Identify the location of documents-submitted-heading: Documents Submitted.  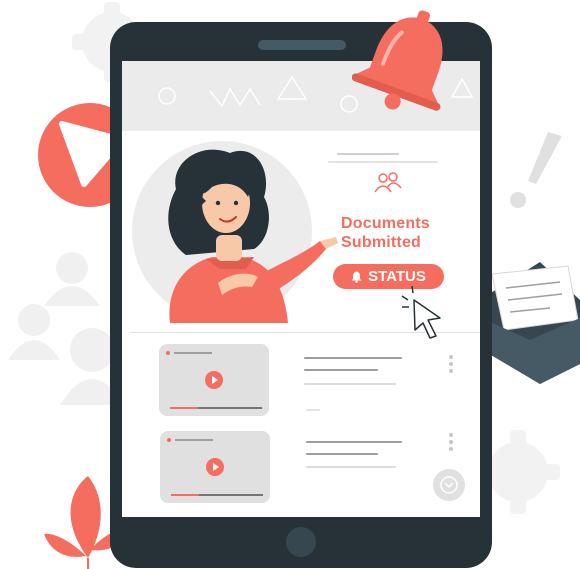
(401, 233).